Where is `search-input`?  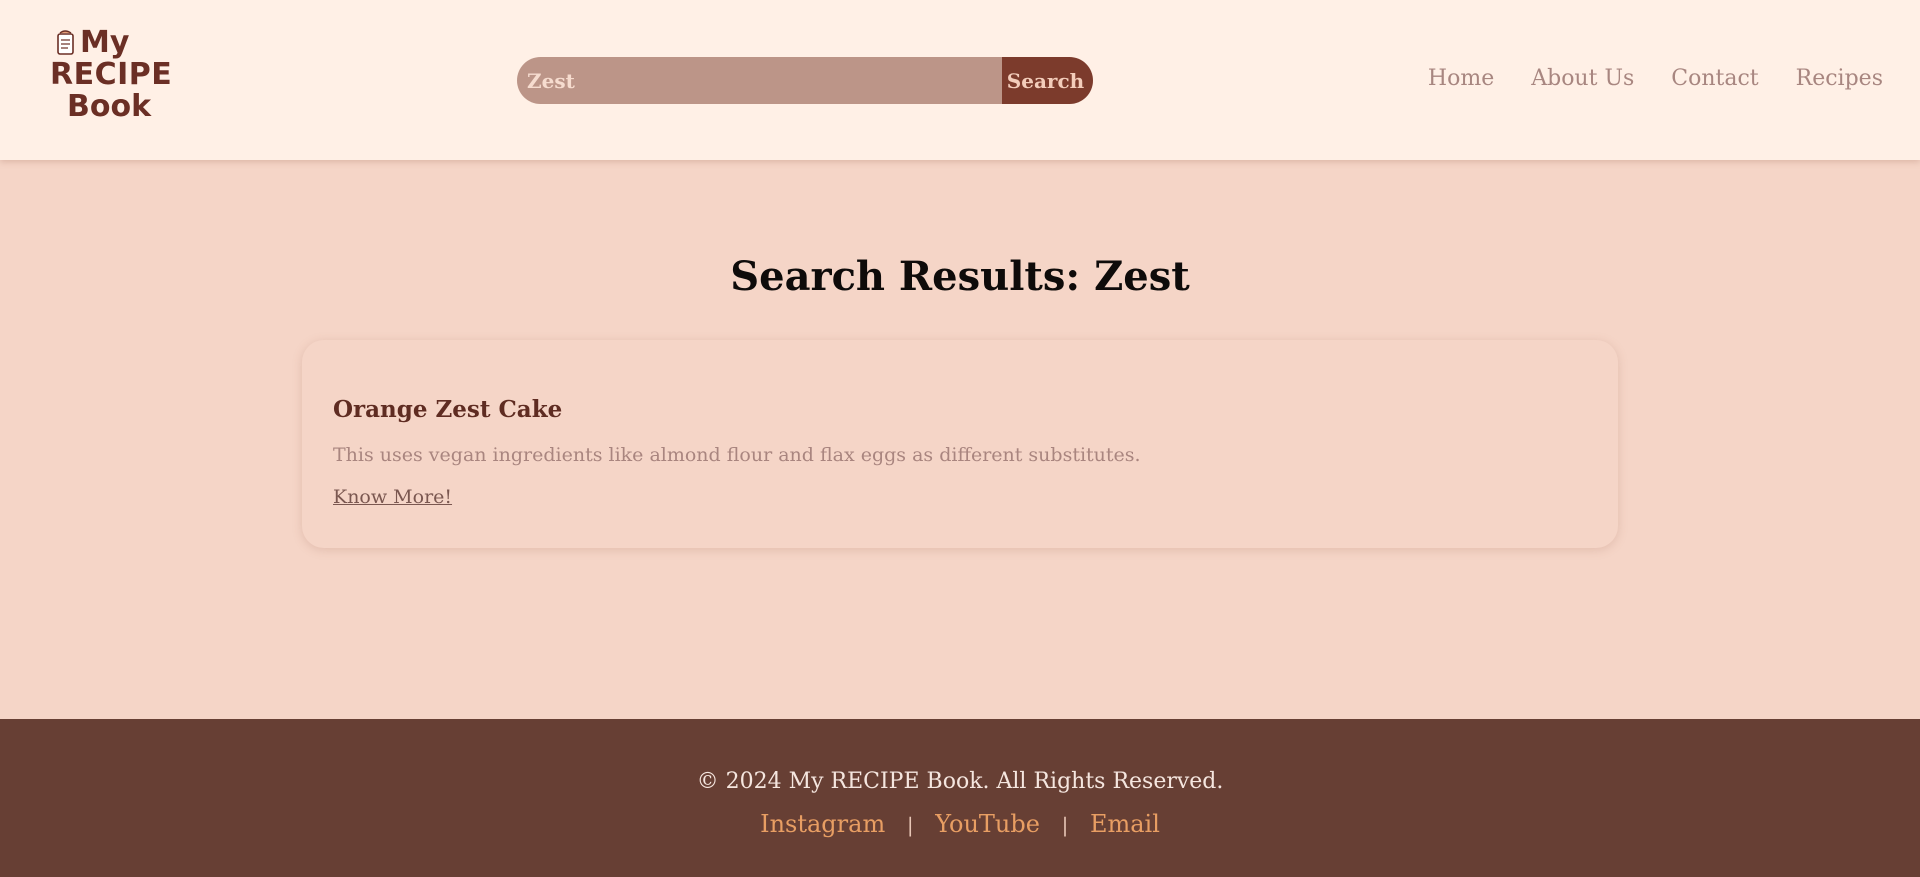 search-input is located at coordinates (759, 80).